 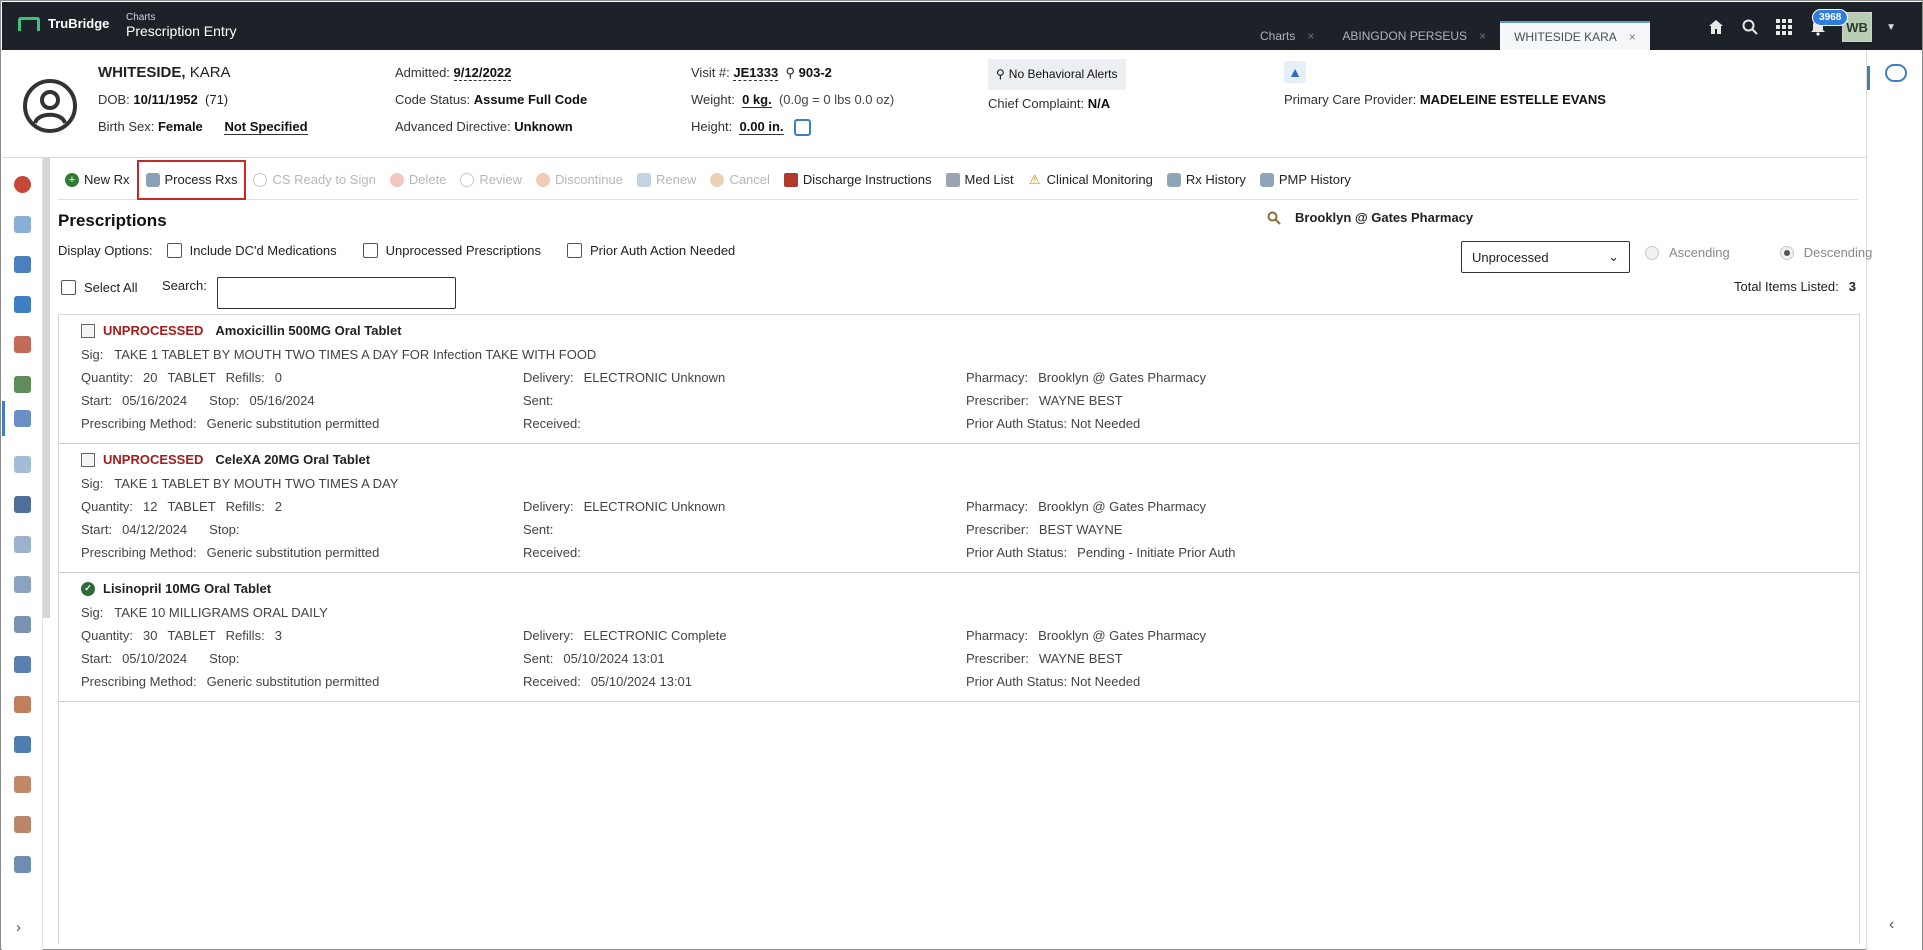 What do you see at coordinates (482, 73) in the screenshot?
I see `admitted-date: 9/12/2022` at bounding box center [482, 73].